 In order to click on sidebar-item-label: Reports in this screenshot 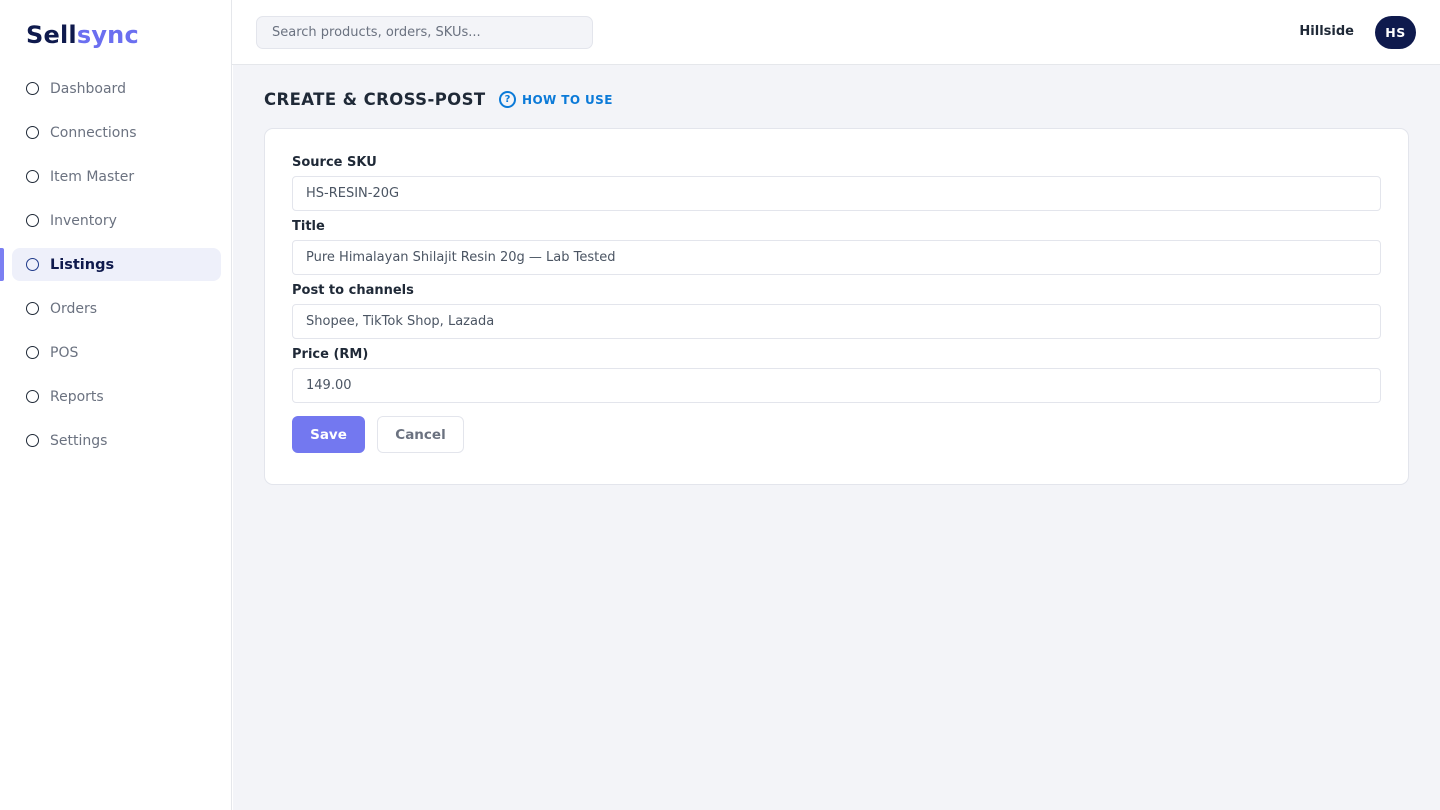, I will do `click(77, 396)`.